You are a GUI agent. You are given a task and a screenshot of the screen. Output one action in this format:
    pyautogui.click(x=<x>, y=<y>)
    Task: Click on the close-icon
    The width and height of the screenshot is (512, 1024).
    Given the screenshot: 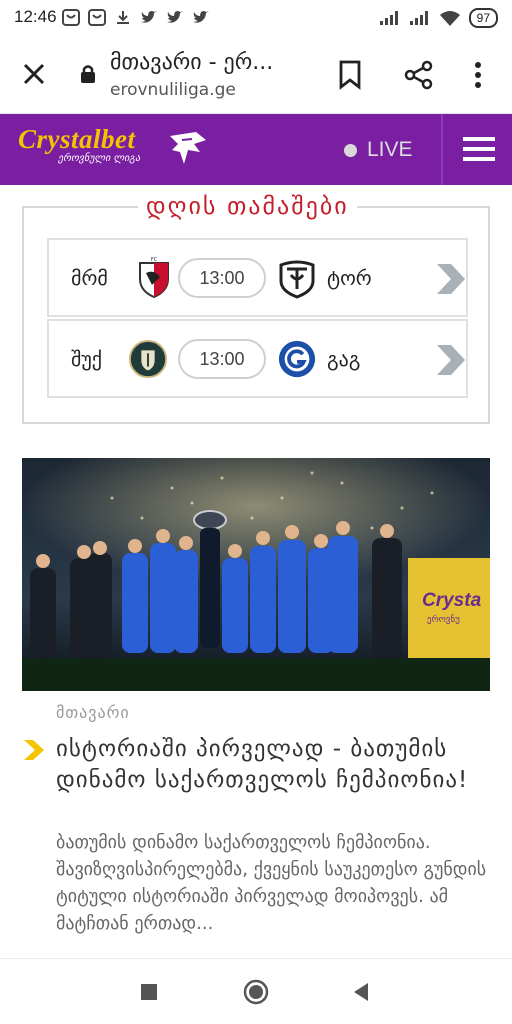 What is the action you would take?
    pyautogui.click(x=34, y=74)
    